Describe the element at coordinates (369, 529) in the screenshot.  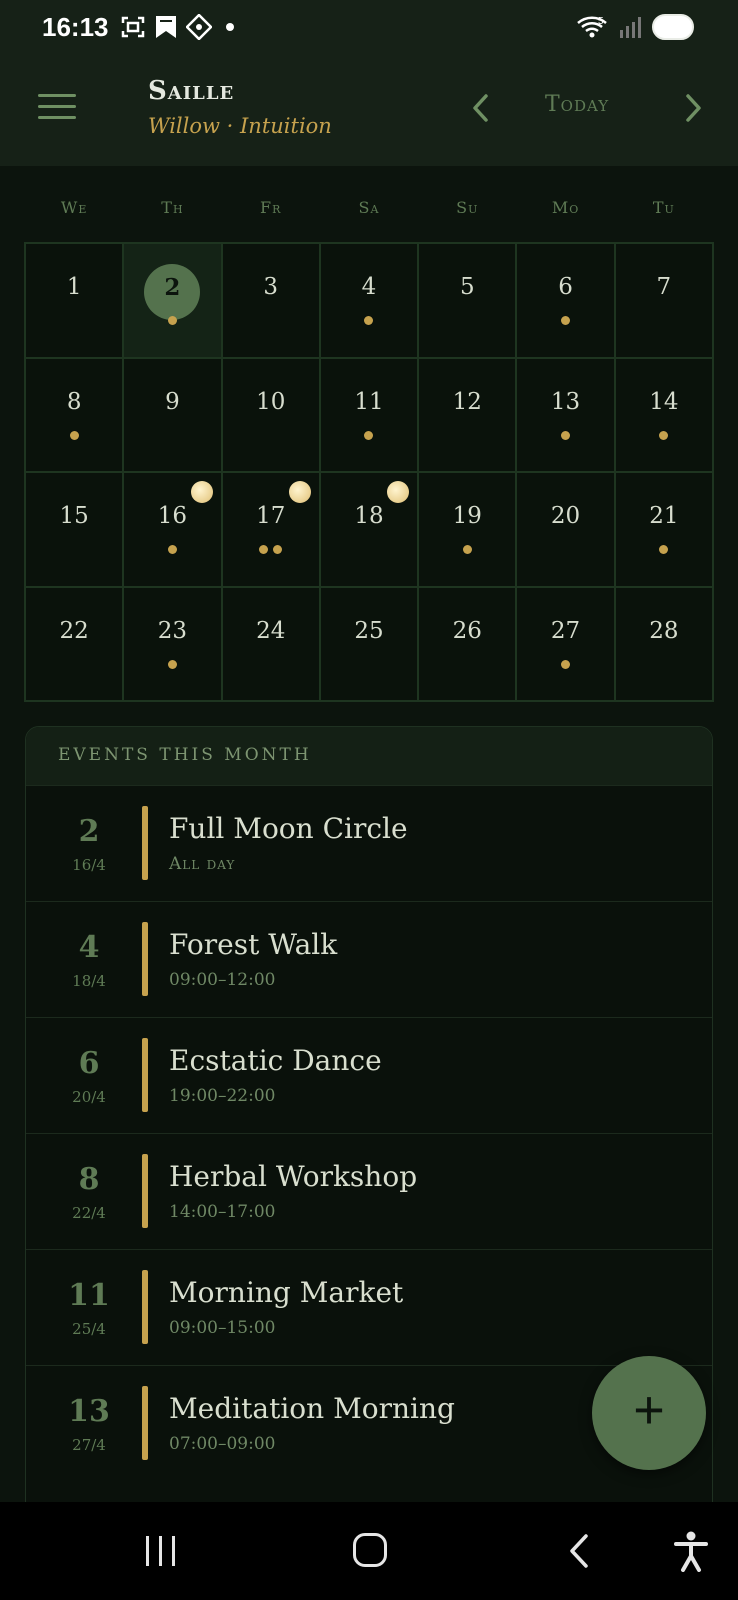
I see `calendar-day: 18` at that location.